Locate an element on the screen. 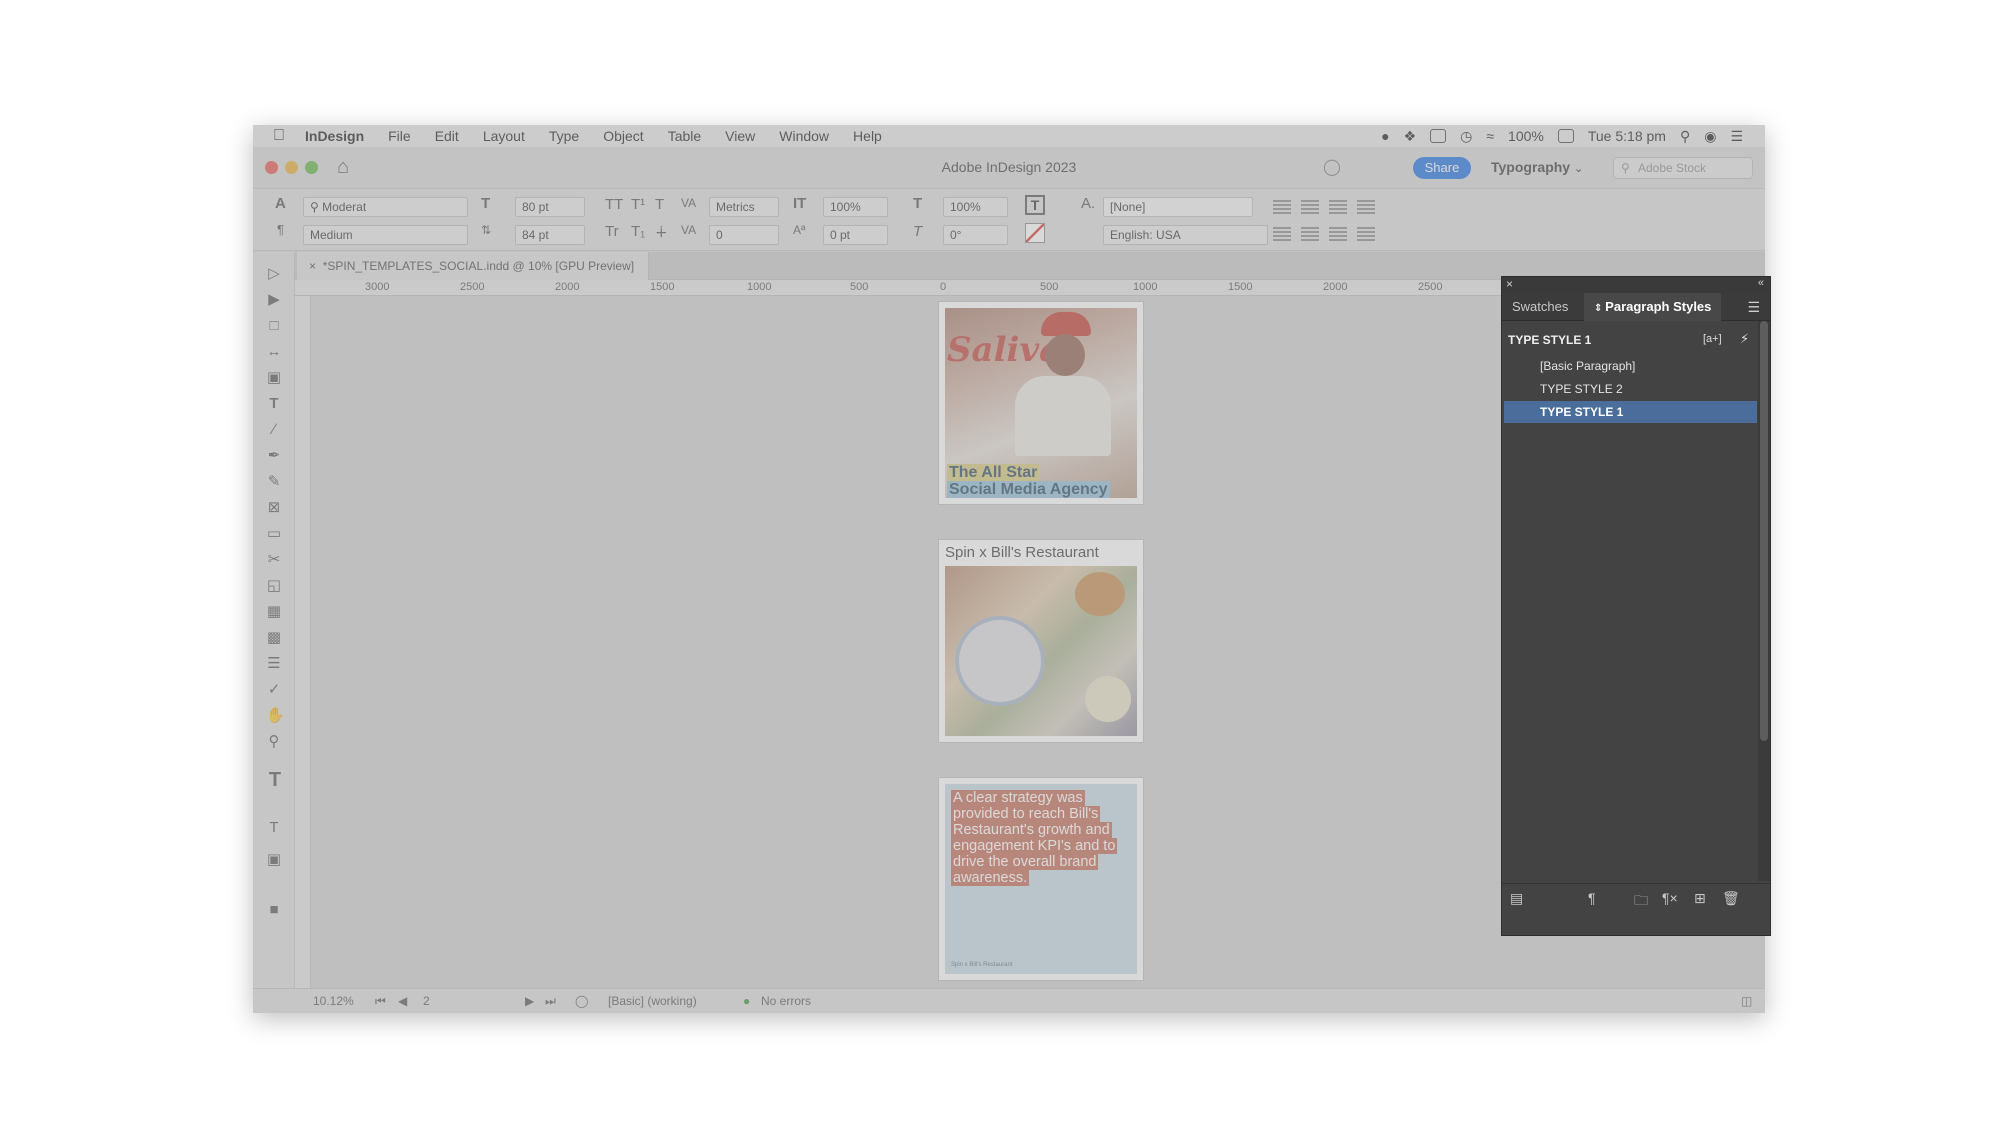 The image size is (2000, 1125). pencil-tool-icon: ✎ is located at coordinates (274, 482).